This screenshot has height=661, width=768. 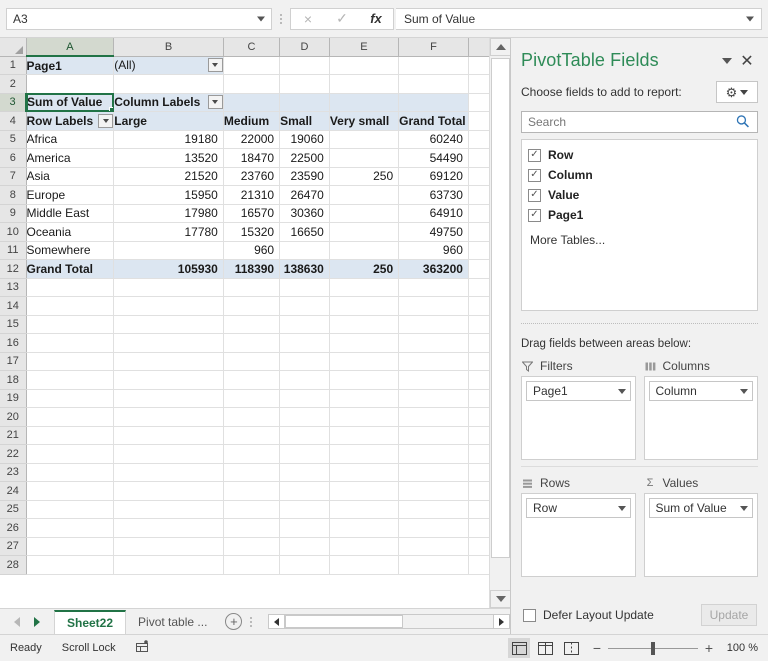 What do you see at coordinates (501, 621) in the screenshot?
I see `scroll-right-button` at bounding box center [501, 621].